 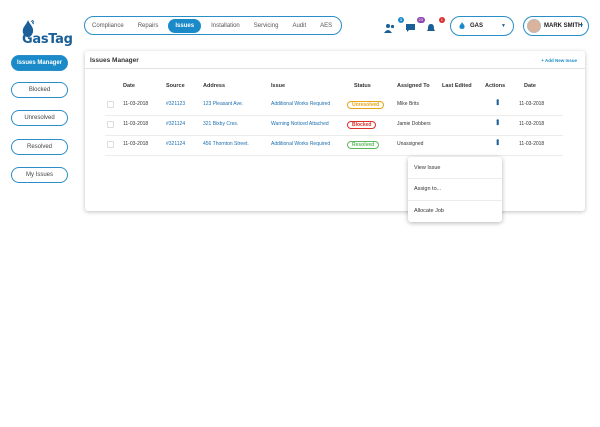 I want to click on row-assigned: Jamie Dobbers, so click(x=414, y=124).